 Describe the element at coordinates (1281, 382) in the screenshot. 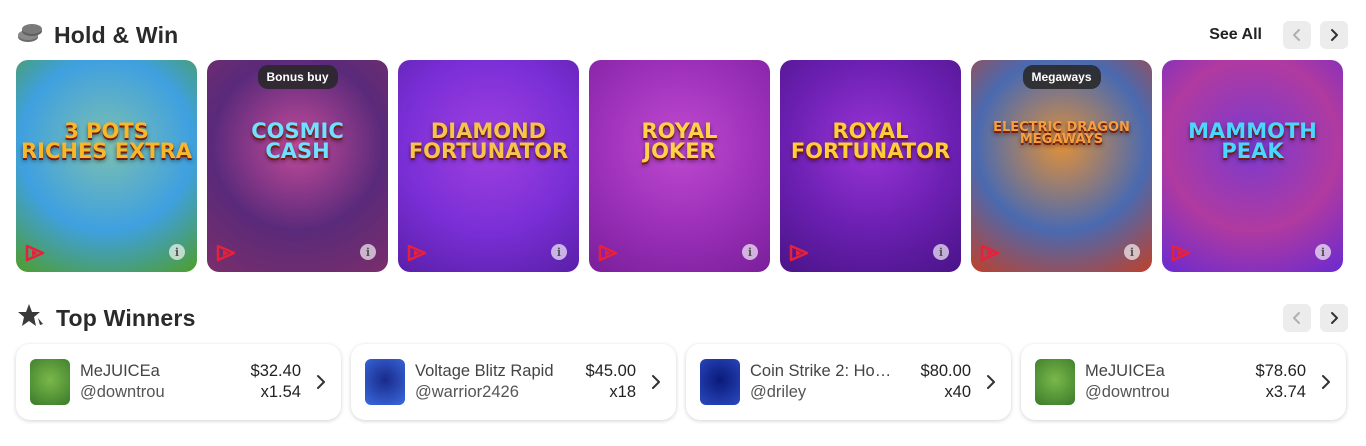

I see `winner-payout: $78.60 x3.74` at that location.